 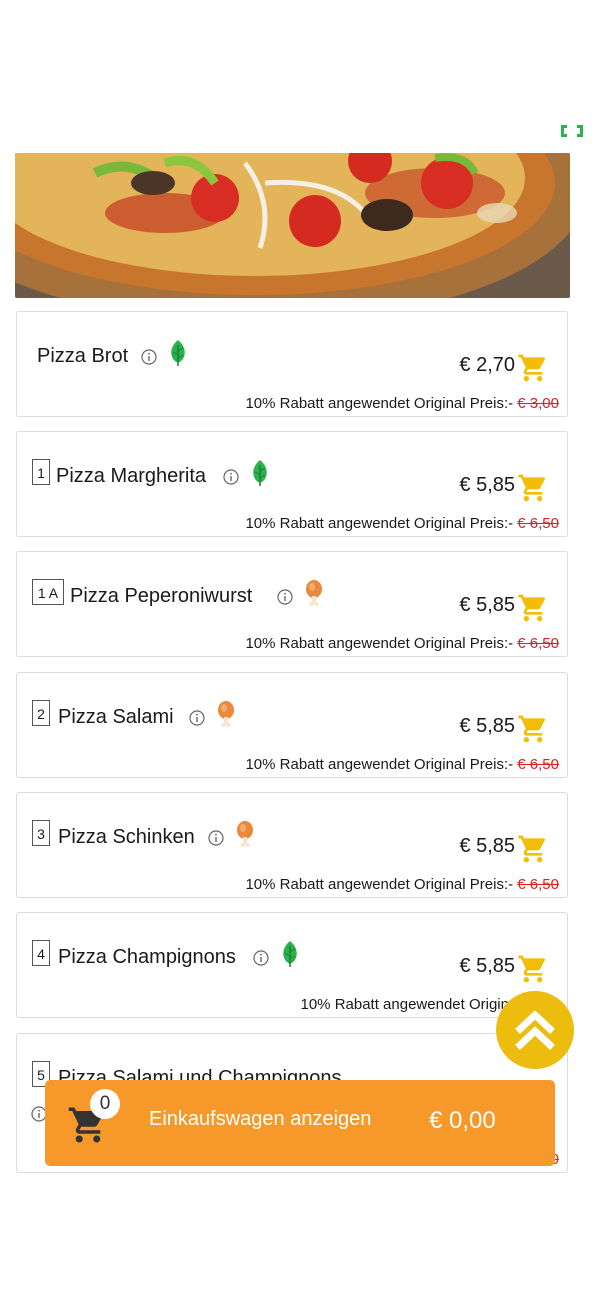 What do you see at coordinates (41, 472) in the screenshot?
I see `item-number: 1` at bounding box center [41, 472].